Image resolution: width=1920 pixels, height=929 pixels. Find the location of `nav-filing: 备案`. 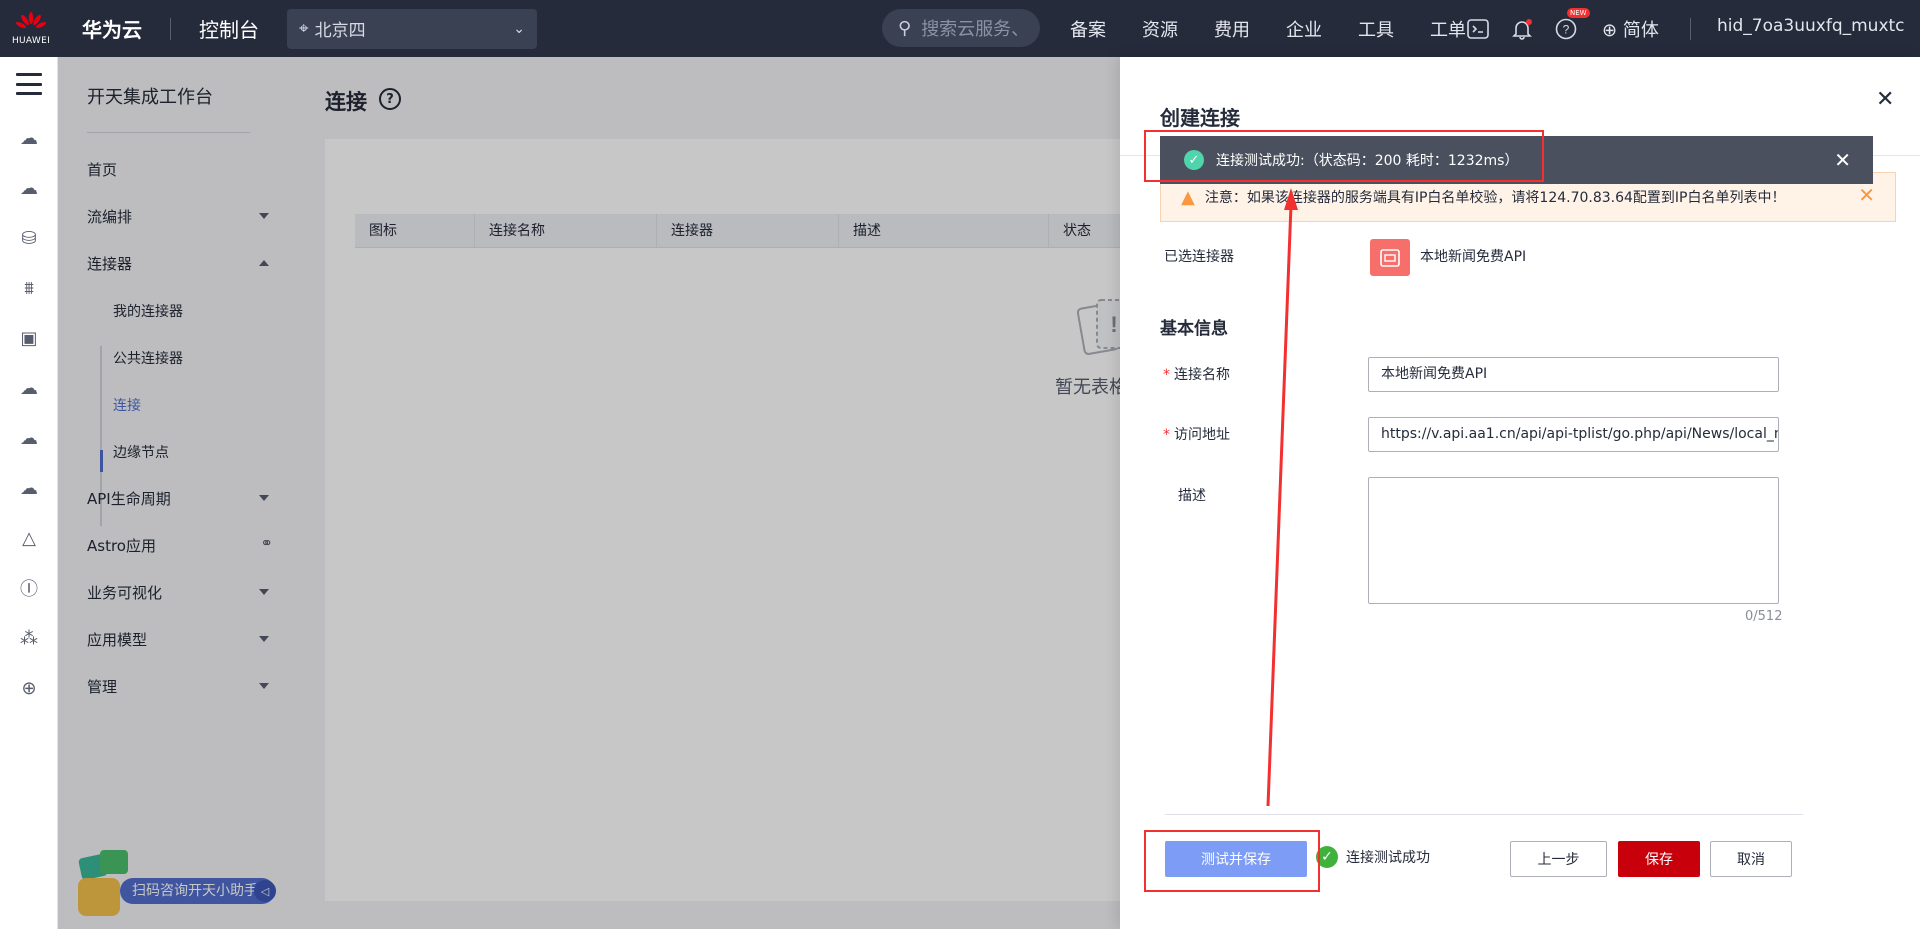

nav-filing: 备案 is located at coordinates (1088, 29).